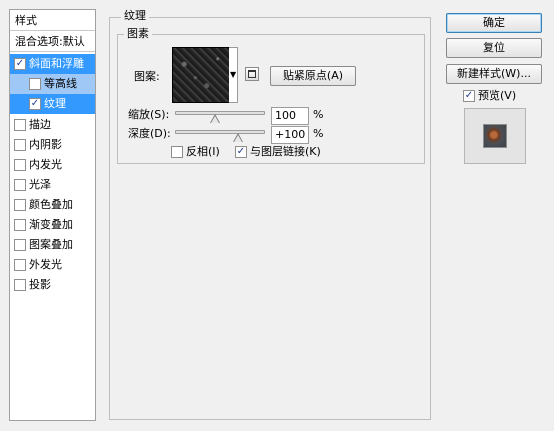 Image resolution: width=554 pixels, height=431 pixels. I want to click on style-item-label: 内阴影, so click(45, 144).